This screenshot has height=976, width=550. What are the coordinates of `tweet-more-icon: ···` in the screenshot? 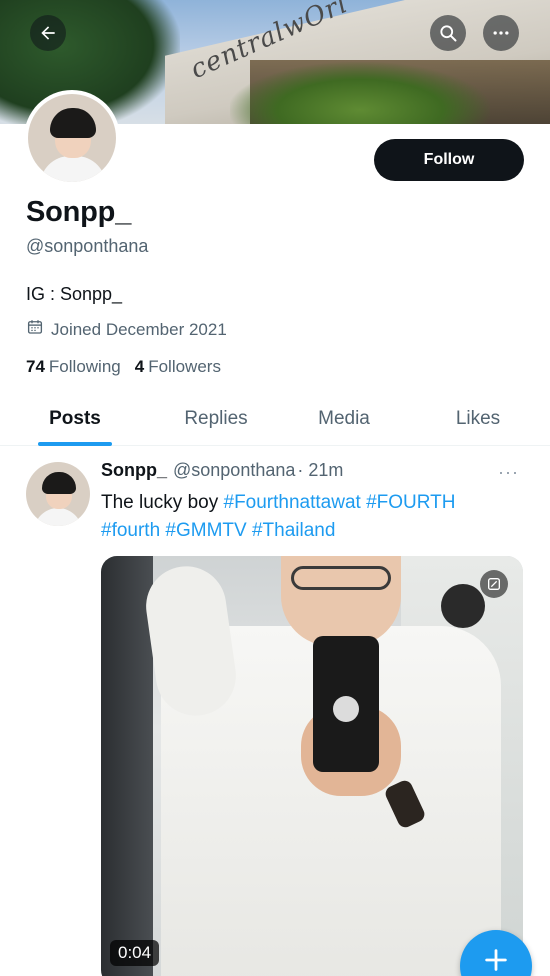 It's located at (508, 472).